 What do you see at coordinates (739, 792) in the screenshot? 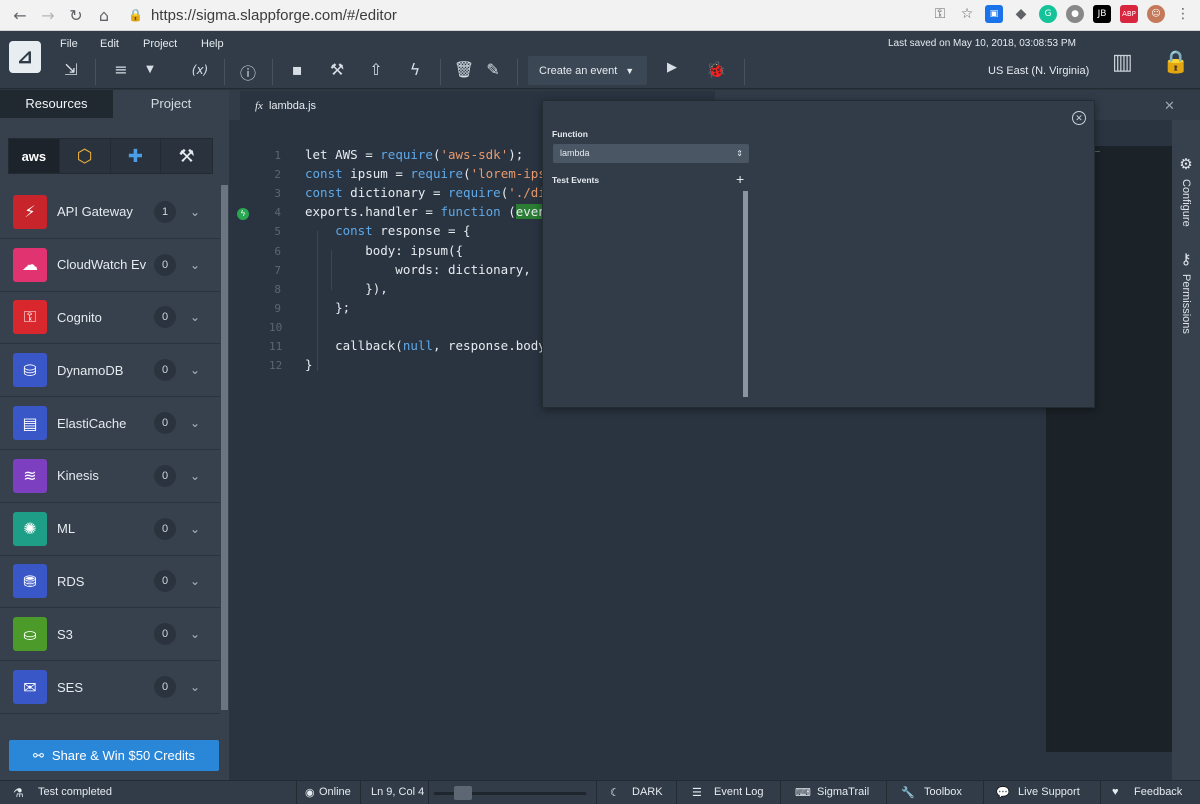
I see `event-log-button: Event Log` at bounding box center [739, 792].